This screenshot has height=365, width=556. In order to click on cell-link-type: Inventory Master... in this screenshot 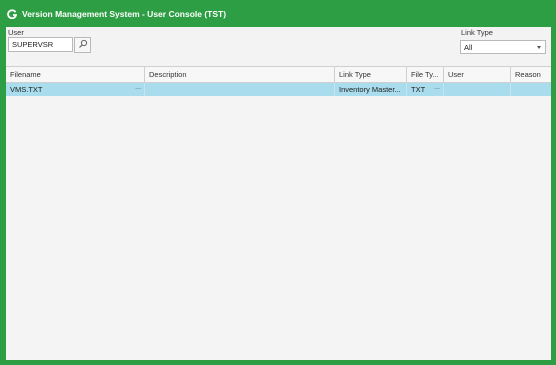, I will do `click(371, 89)`.